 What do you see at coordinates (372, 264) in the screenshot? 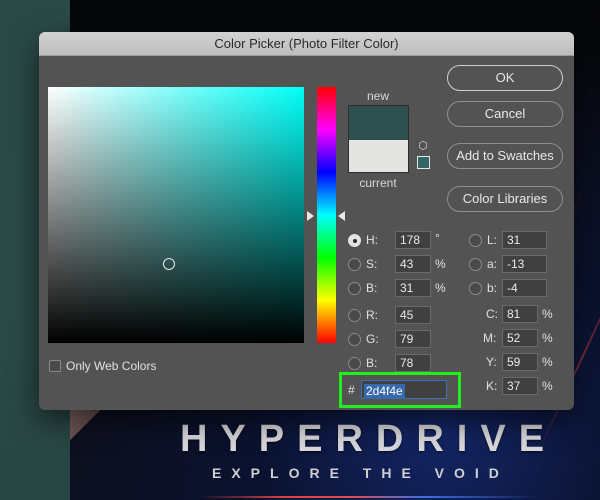
I see `label-s: S:` at bounding box center [372, 264].